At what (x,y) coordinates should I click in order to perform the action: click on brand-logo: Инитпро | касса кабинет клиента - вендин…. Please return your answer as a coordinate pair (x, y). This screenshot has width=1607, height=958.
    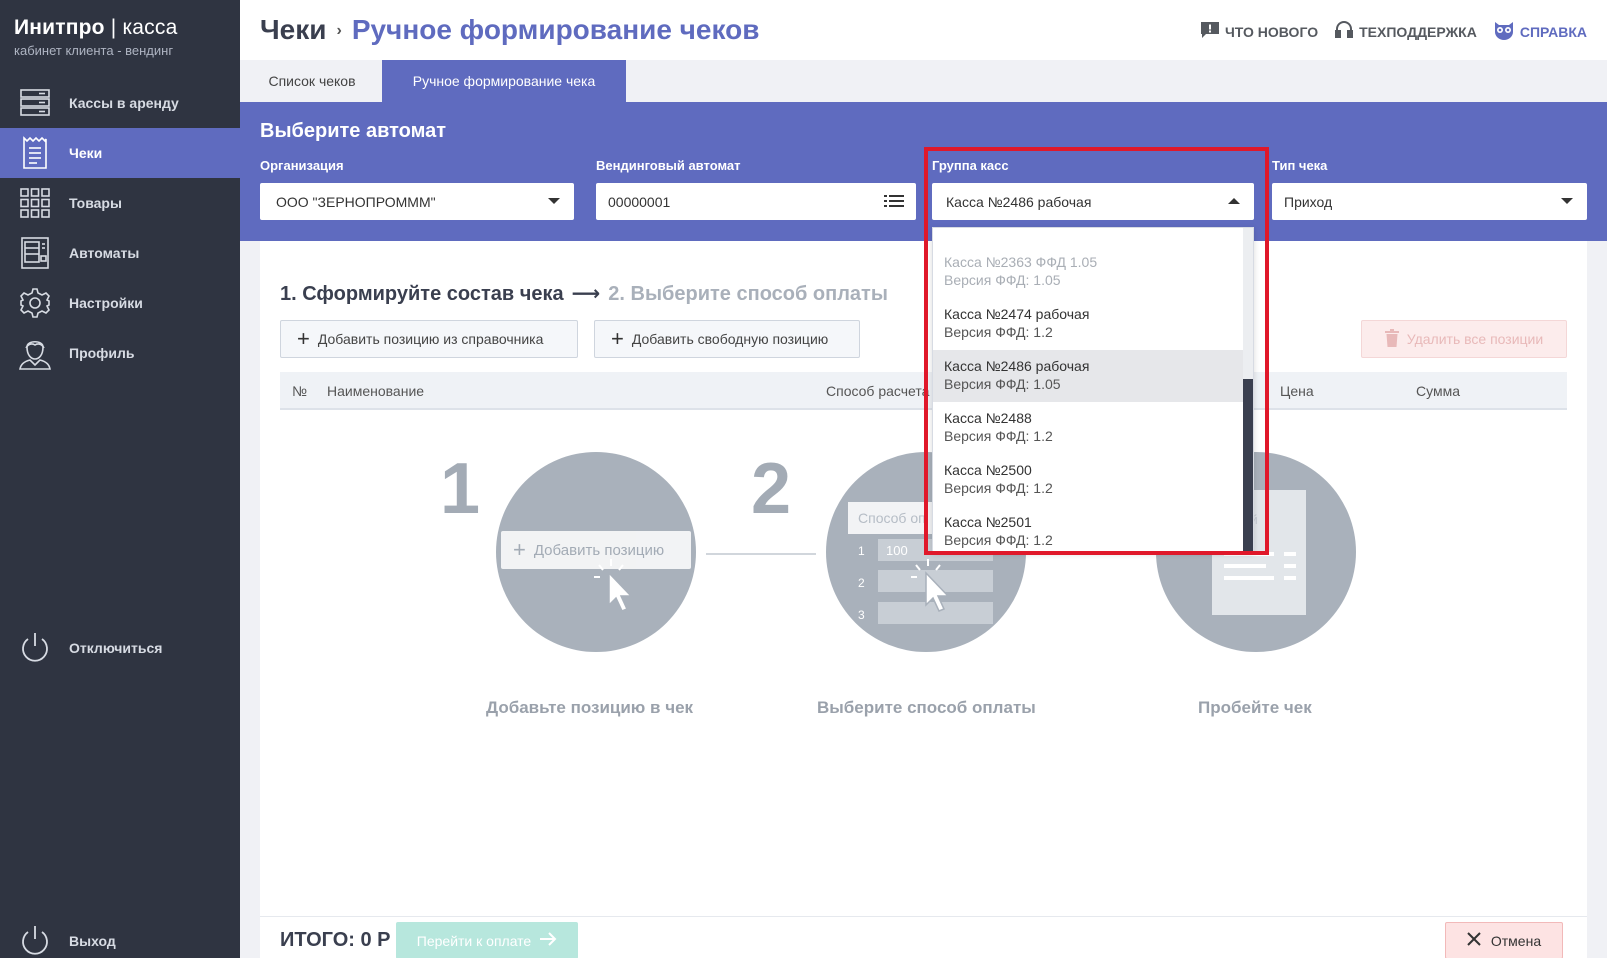
    Looking at the image, I should click on (95, 37).